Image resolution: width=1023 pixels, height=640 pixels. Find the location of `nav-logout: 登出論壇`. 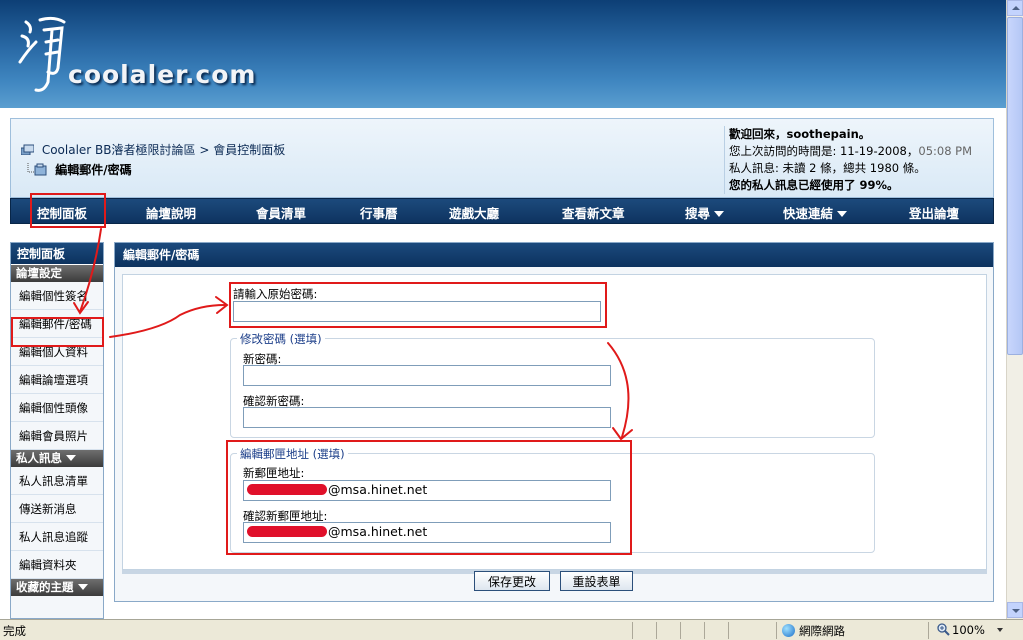

nav-logout: 登出論壇 is located at coordinates (934, 212).